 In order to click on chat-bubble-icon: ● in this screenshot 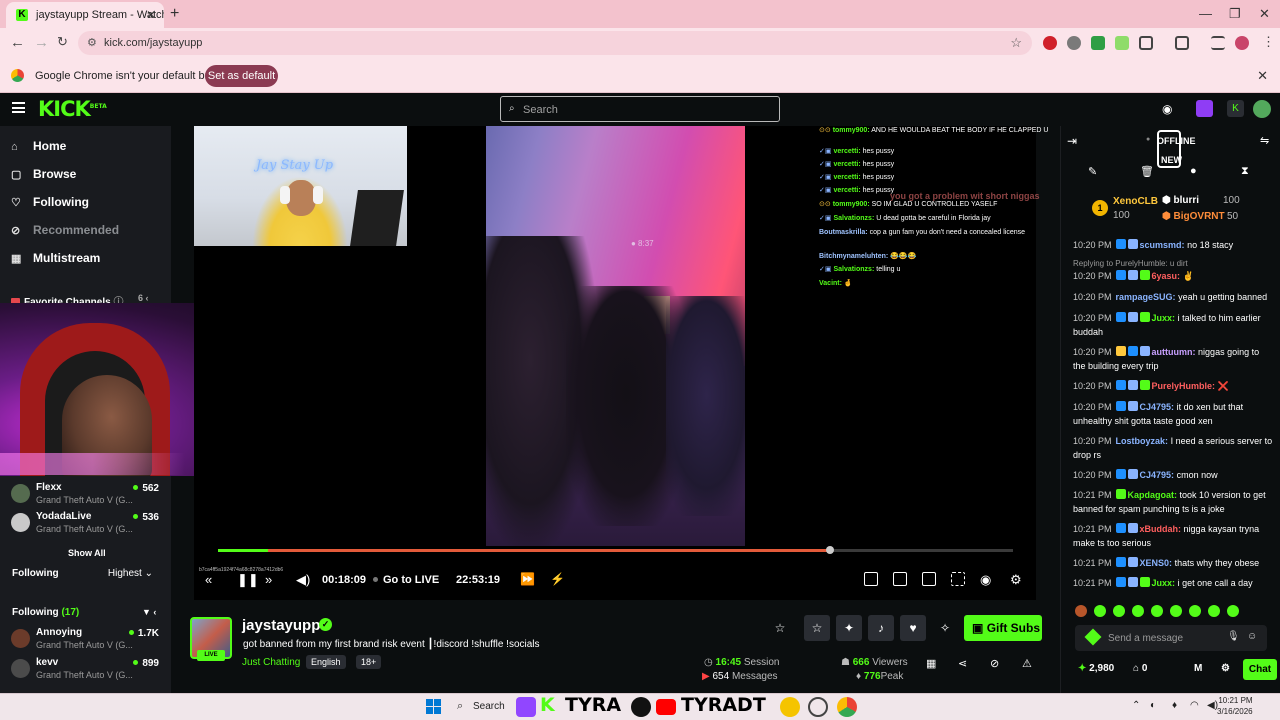, I will do `click(1193, 171)`.